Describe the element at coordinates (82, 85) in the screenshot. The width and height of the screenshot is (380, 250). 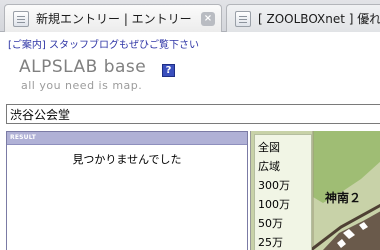
I see `site-tagline: all you need is map.` at that location.